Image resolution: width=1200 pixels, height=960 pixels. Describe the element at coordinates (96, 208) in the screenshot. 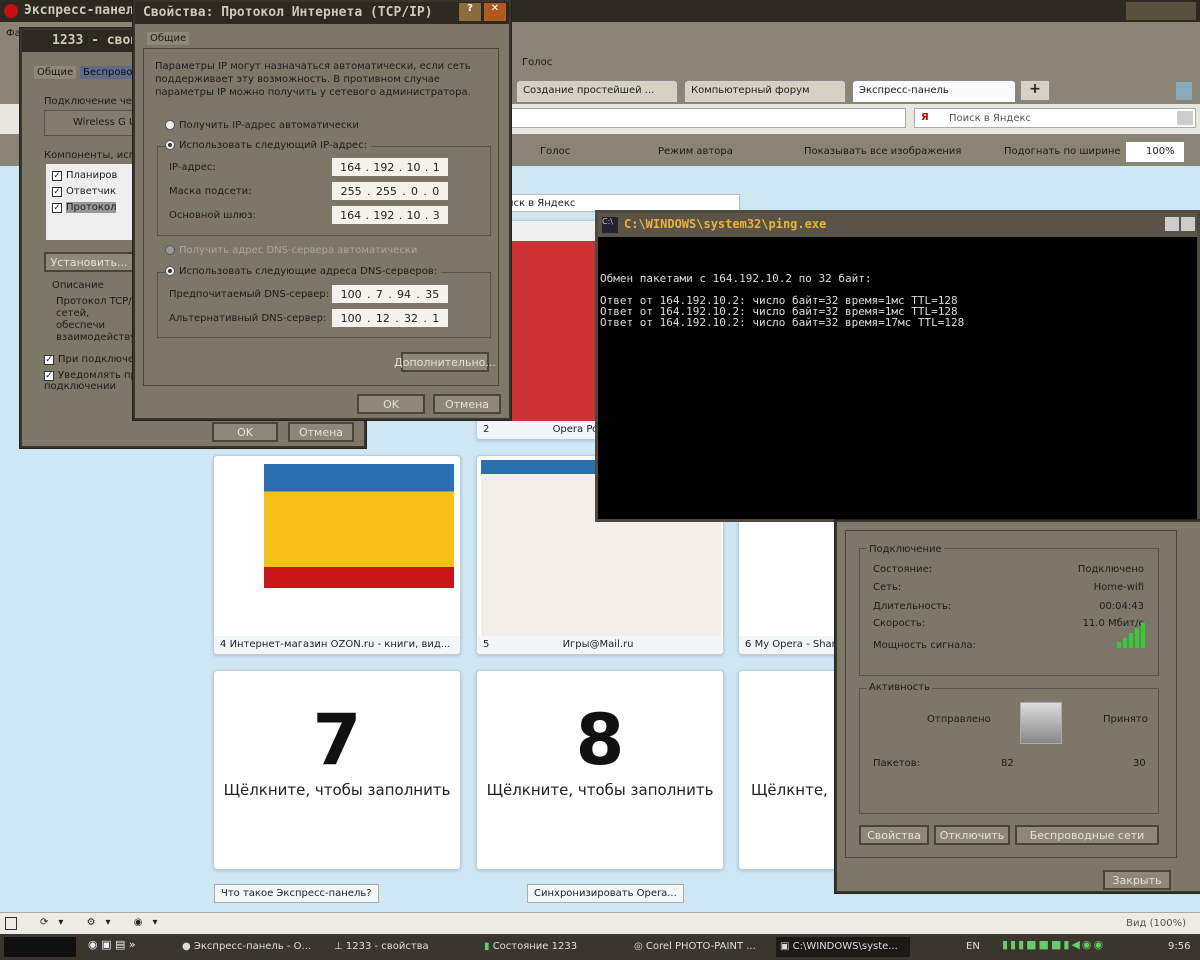

I see `component-item: ✓ Протокол` at that location.